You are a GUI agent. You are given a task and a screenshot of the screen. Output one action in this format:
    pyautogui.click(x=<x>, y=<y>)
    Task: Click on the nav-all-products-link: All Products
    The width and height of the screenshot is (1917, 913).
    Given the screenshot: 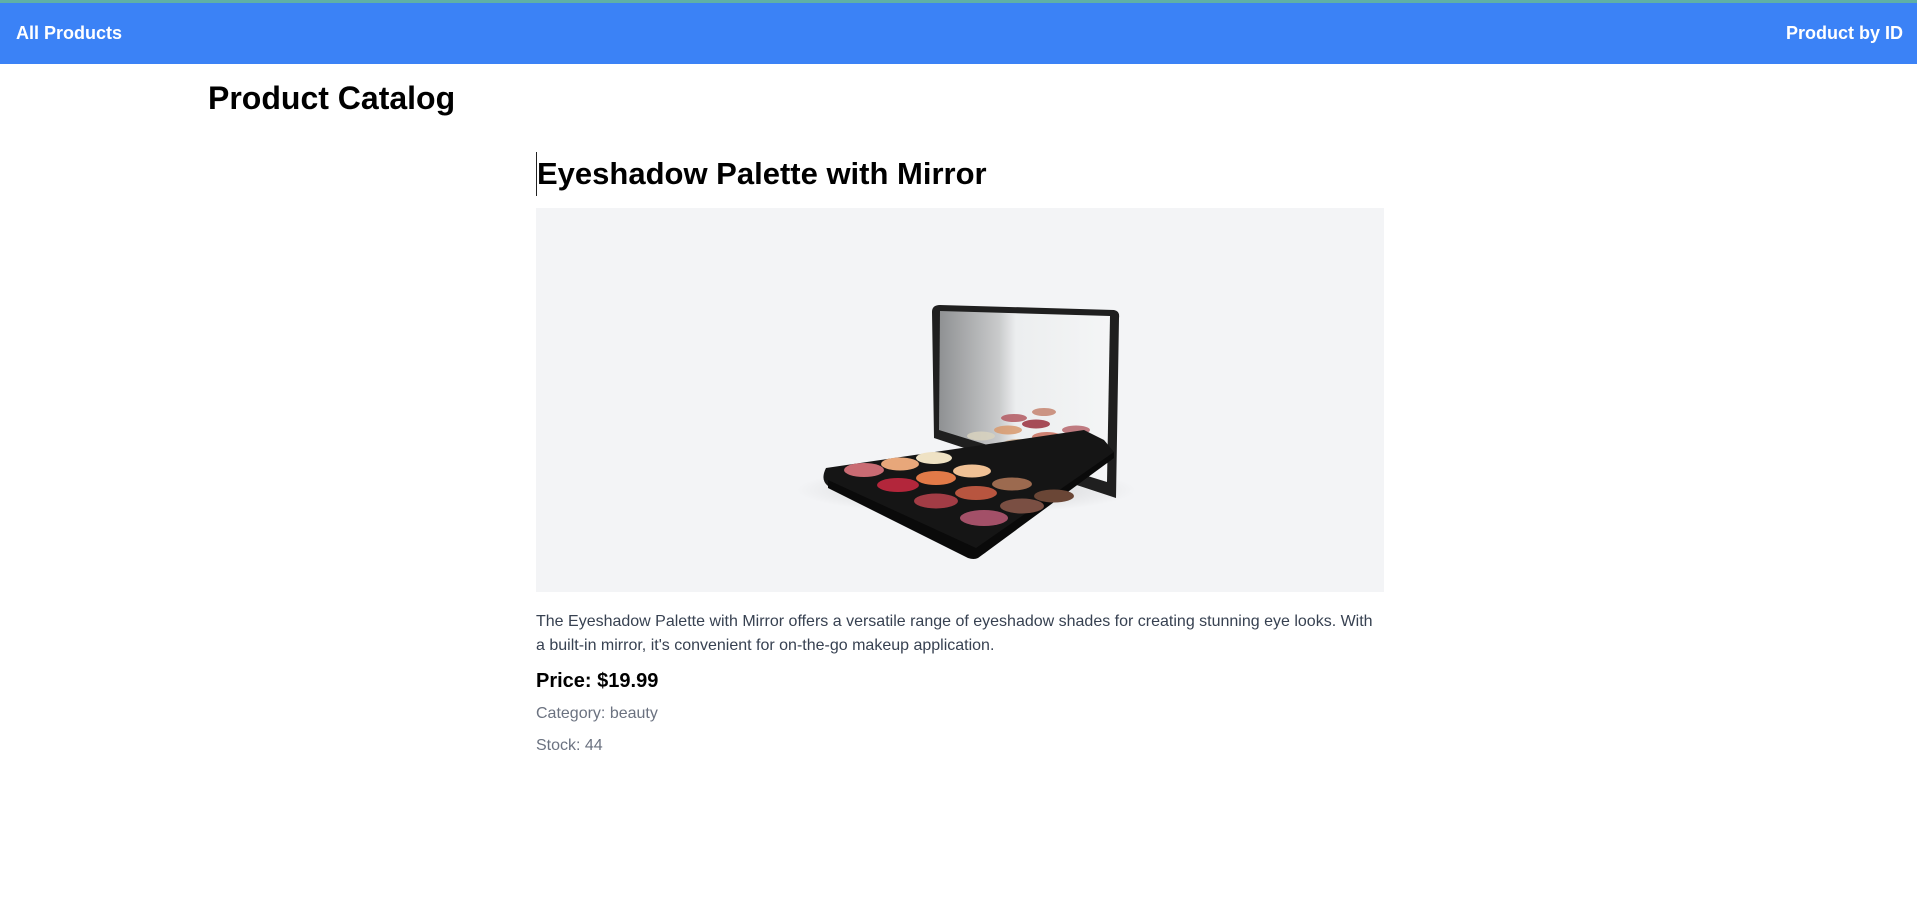 What is the action you would take?
    pyautogui.click(x=69, y=33)
    